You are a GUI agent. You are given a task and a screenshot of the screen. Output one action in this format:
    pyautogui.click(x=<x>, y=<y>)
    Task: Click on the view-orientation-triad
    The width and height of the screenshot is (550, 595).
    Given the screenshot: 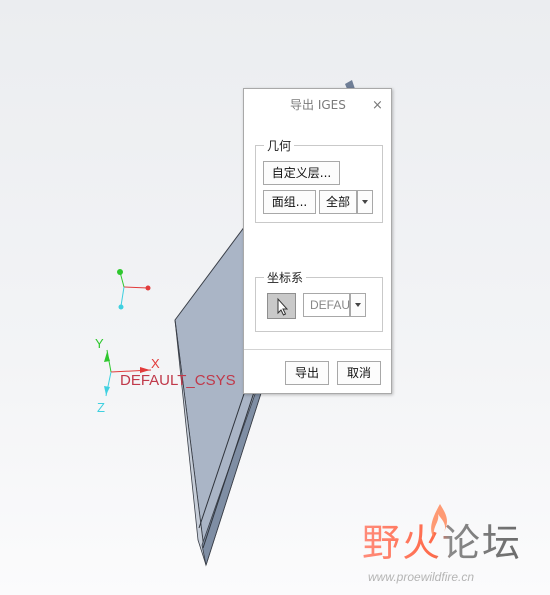 What is the action you would take?
    pyautogui.click(x=134, y=289)
    